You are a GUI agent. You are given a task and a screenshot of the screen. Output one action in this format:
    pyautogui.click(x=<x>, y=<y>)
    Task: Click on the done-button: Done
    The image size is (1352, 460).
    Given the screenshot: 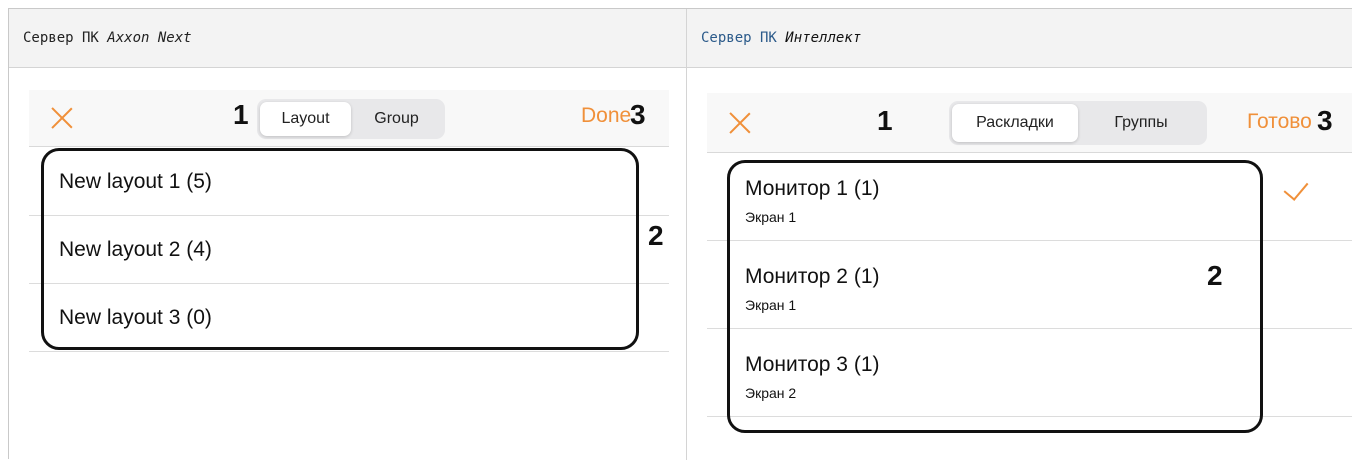 What is the action you would take?
    pyautogui.click(x=606, y=116)
    